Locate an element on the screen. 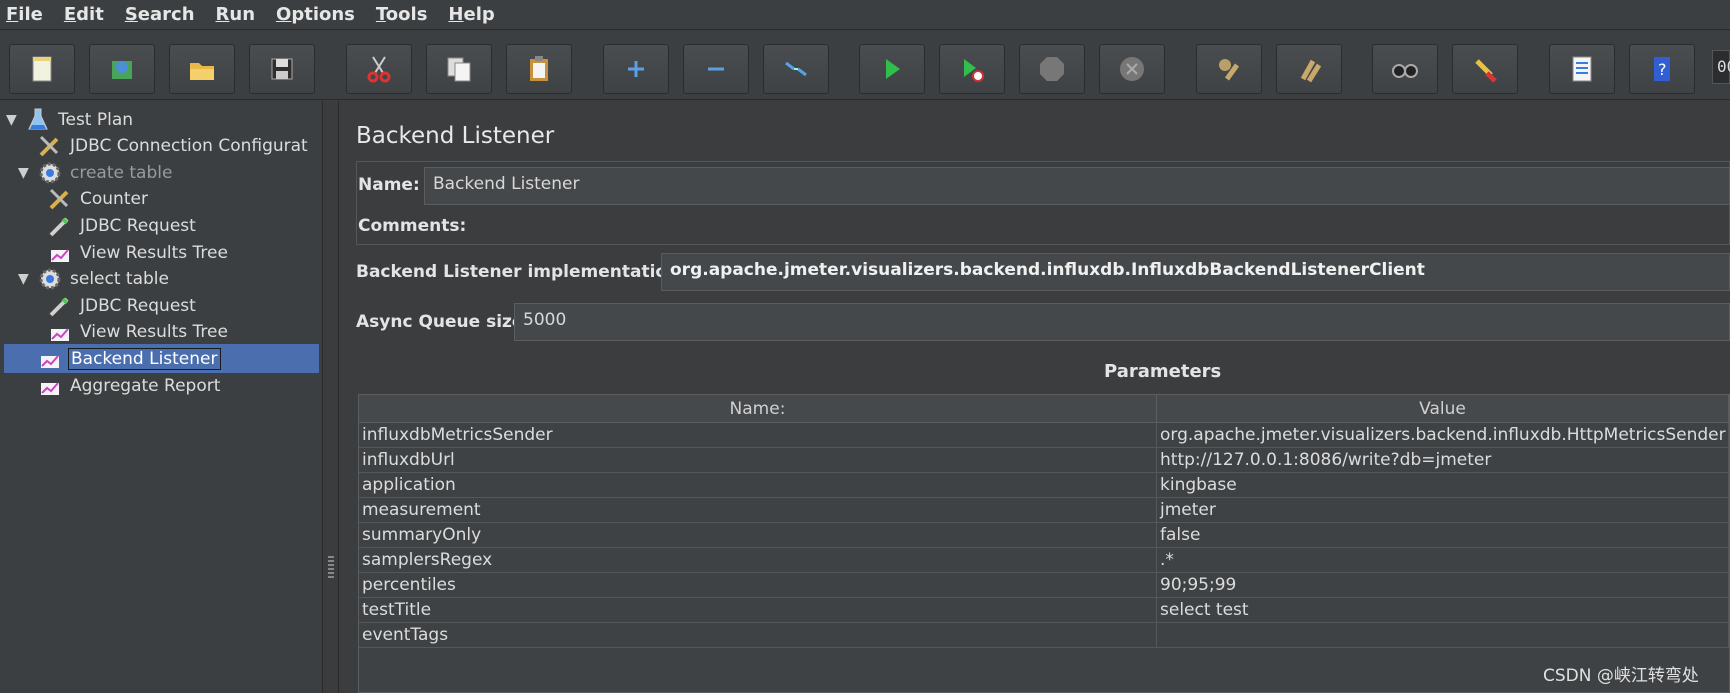 The height and width of the screenshot is (693, 1730). stop-button is located at coordinates (1052, 69).